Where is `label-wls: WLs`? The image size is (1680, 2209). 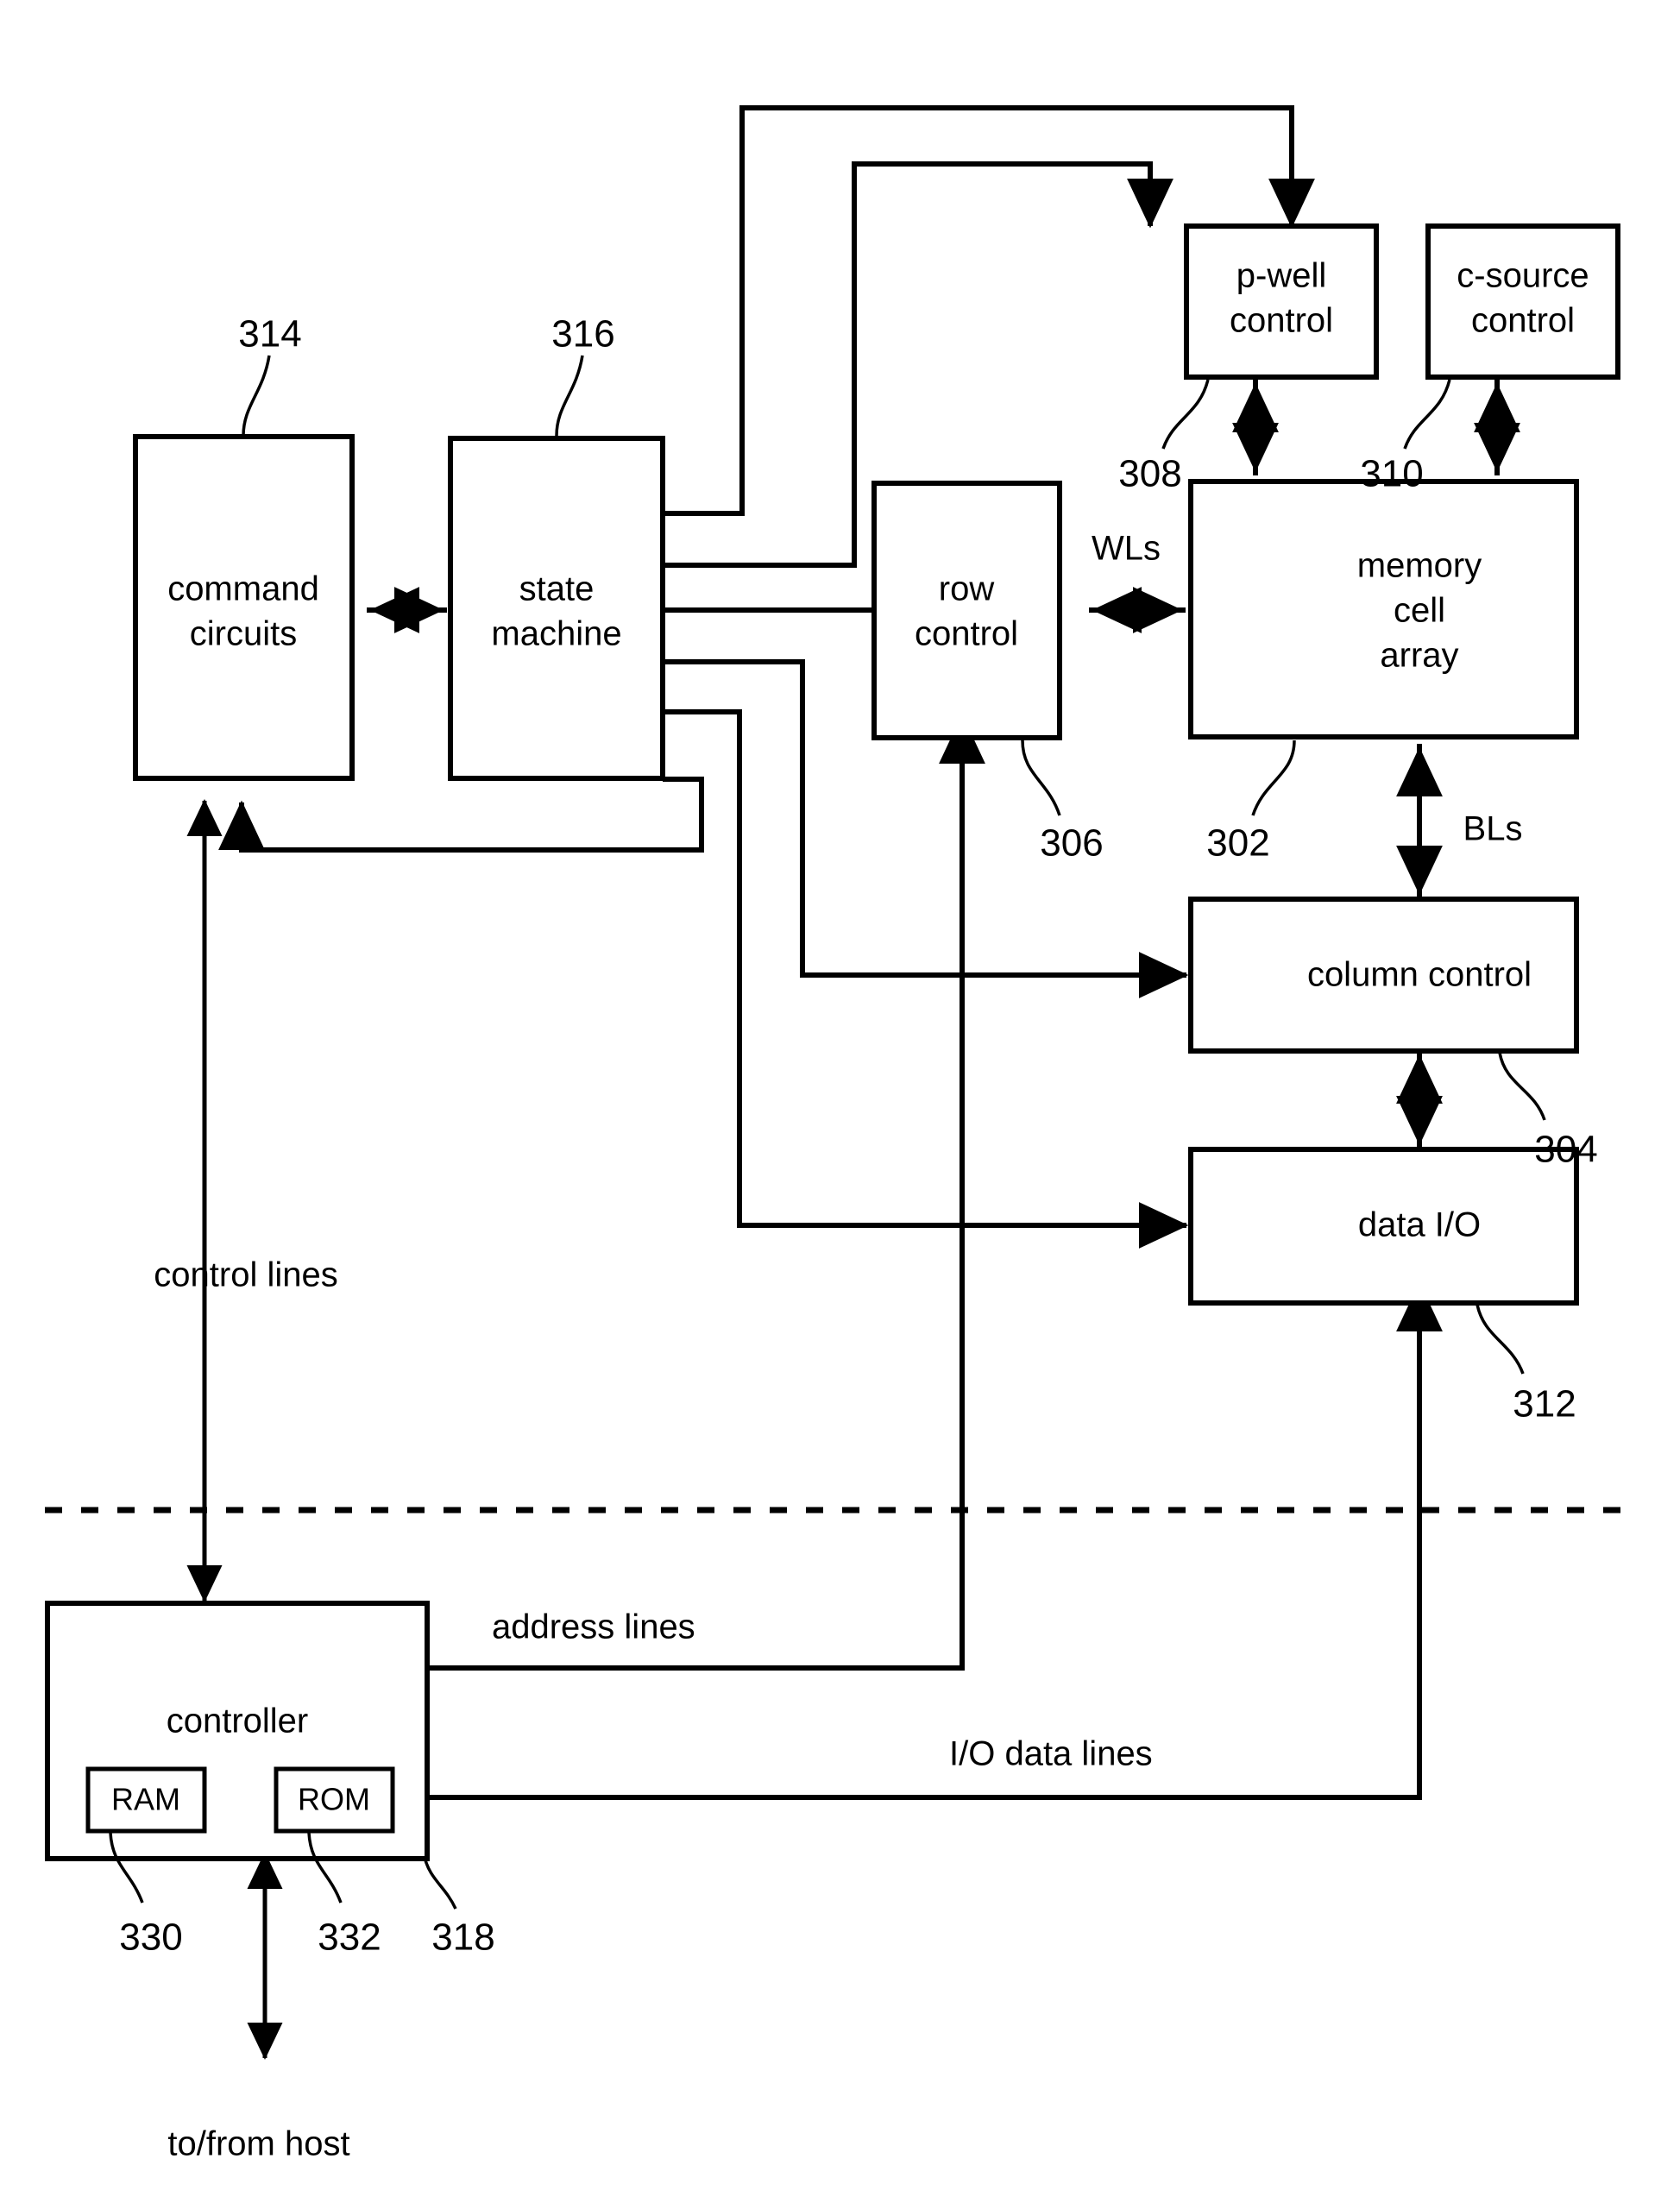
label-wls: WLs is located at coordinates (1127, 549).